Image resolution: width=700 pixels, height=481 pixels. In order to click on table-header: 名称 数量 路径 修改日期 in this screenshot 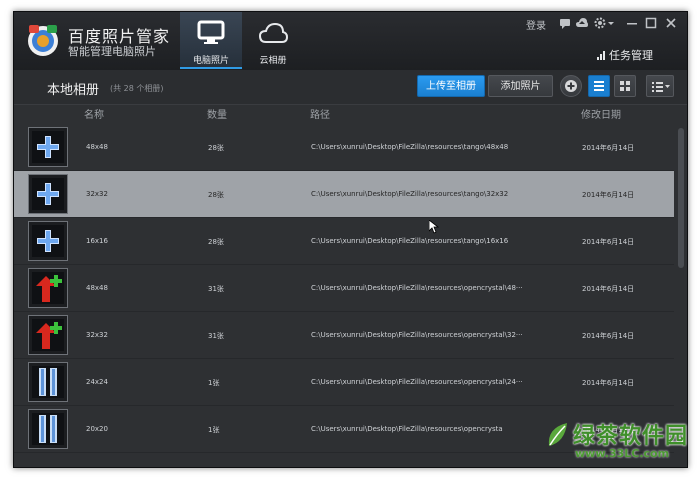, I will do `click(344, 114)`.